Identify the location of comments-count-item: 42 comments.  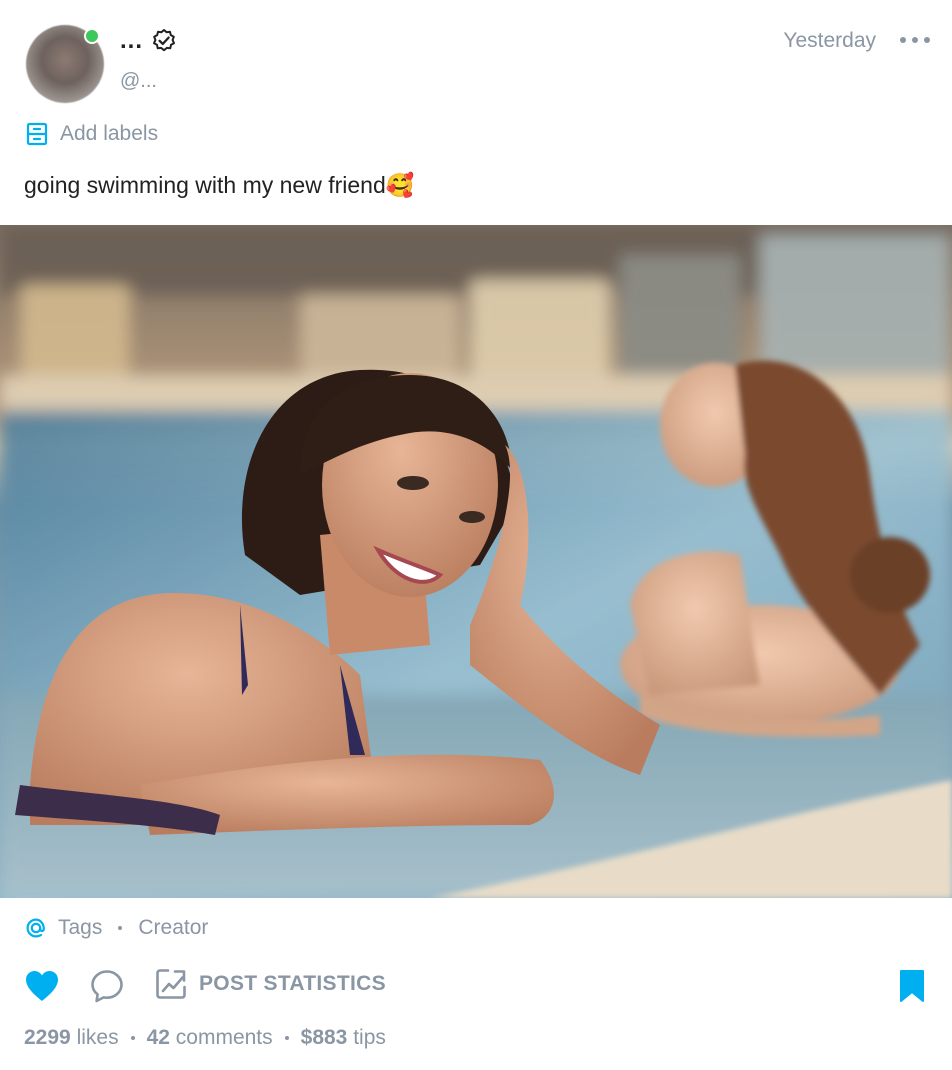
(210, 1038).